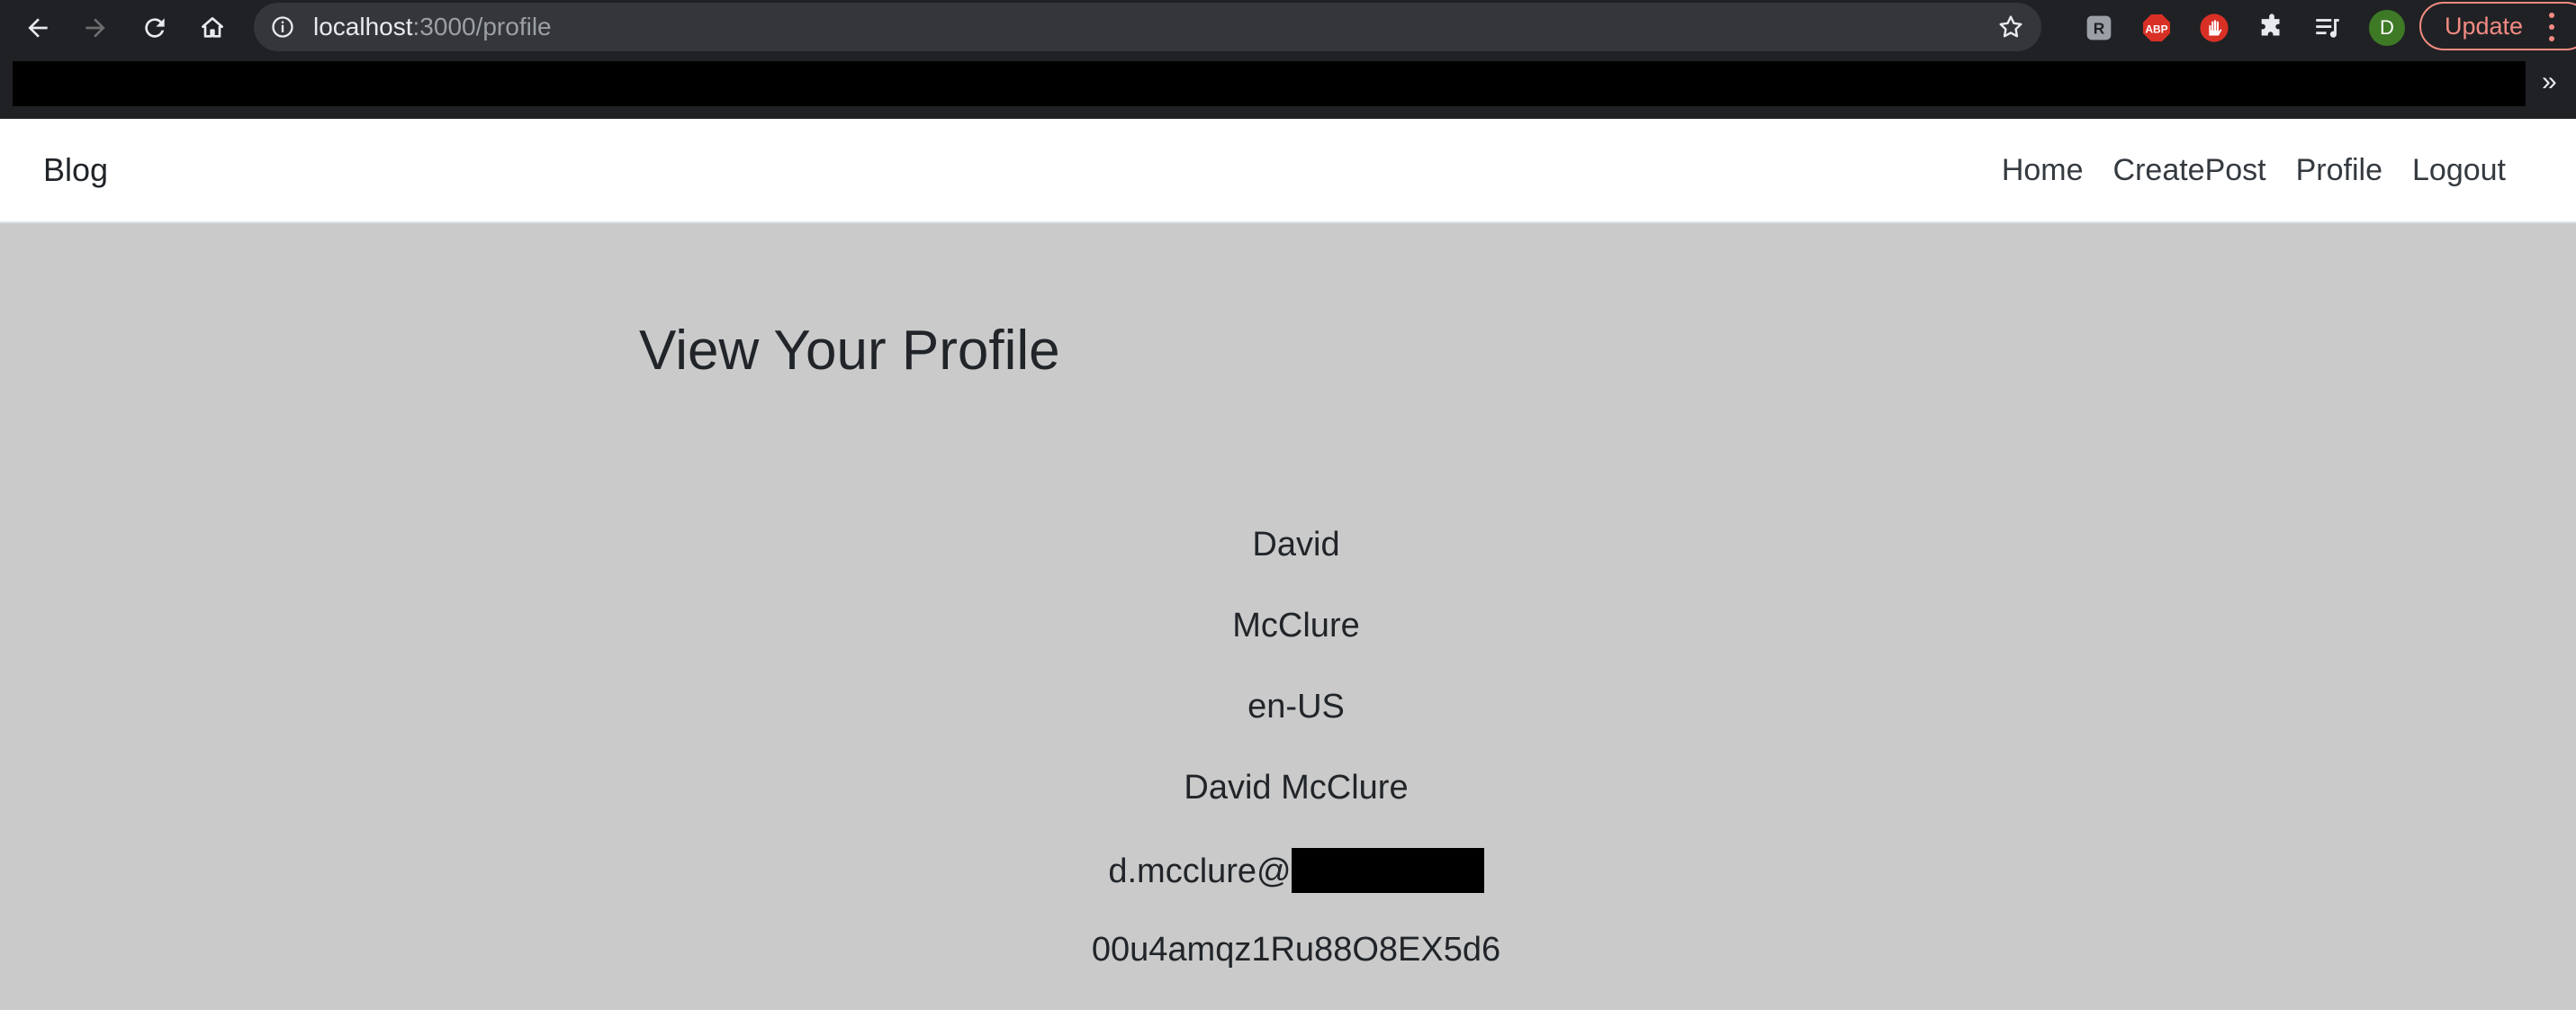 Image resolution: width=2576 pixels, height=1010 pixels. What do you see at coordinates (155, 28) in the screenshot?
I see `reload-icon` at bounding box center [155, 28].